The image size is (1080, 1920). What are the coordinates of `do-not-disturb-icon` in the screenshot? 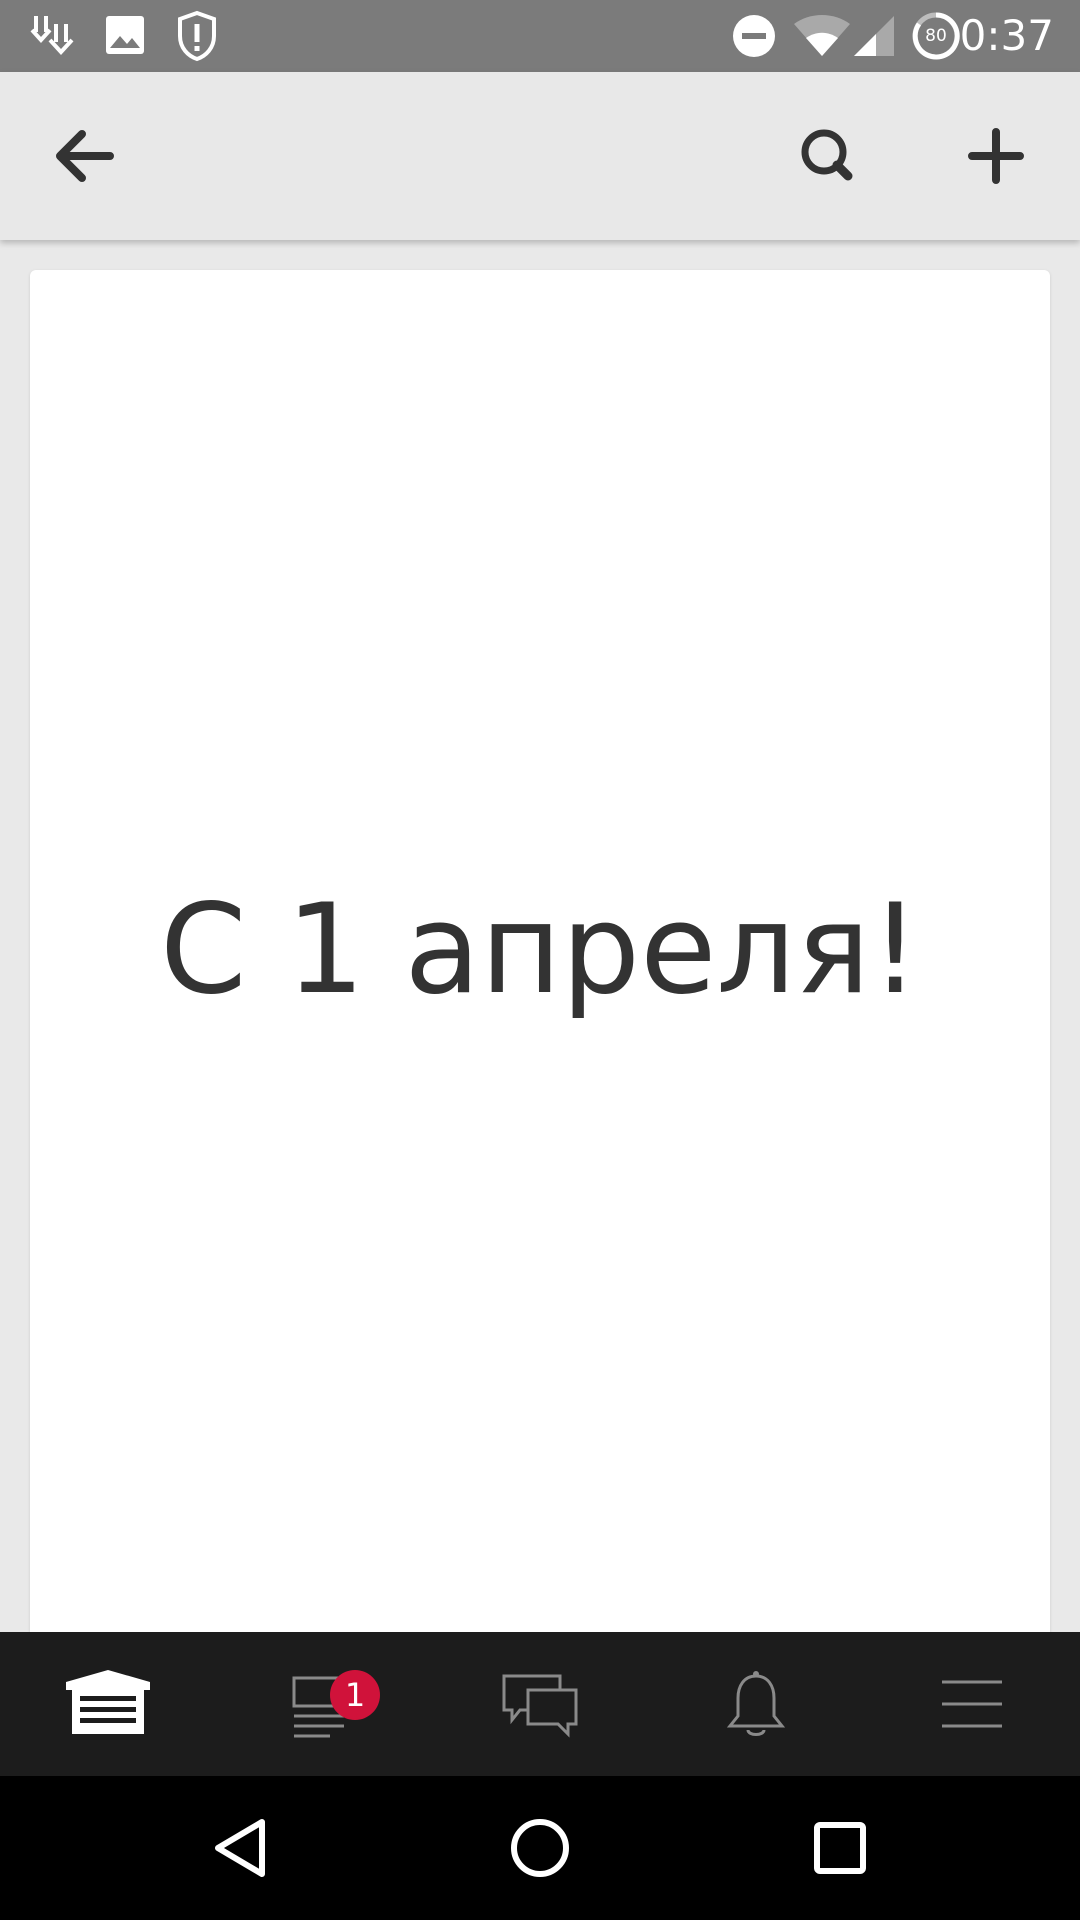 It's located at (754, 36).